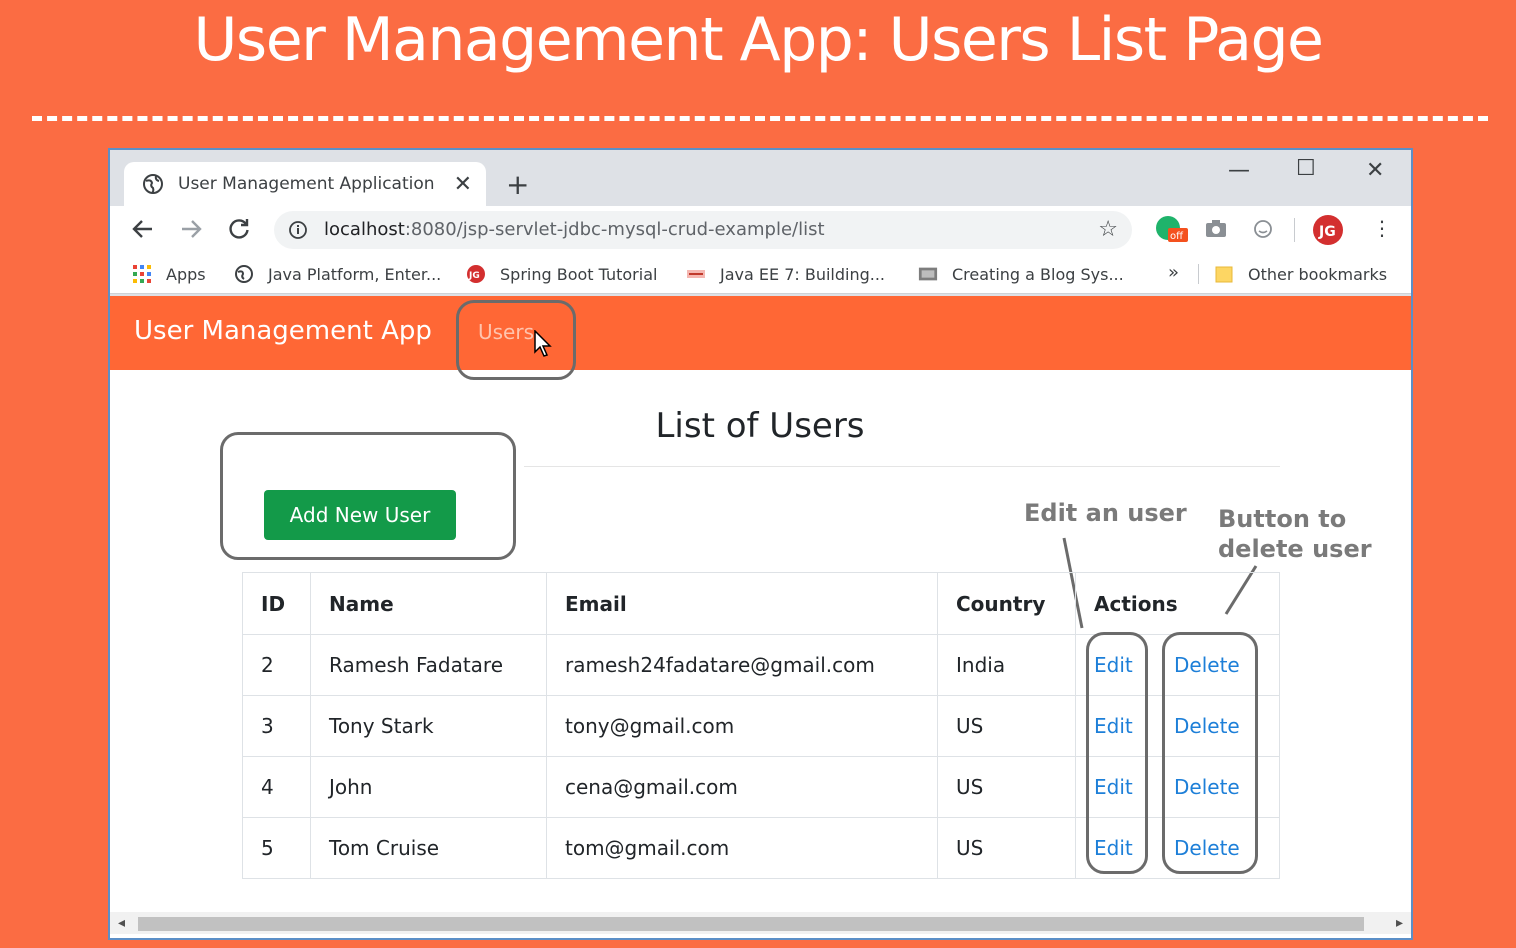 This screenshot has height=948, width=1516. Describe the element at coordinates (742, 848) in the screenshot. I see `cell-email: tom@gmail.com` at that location.